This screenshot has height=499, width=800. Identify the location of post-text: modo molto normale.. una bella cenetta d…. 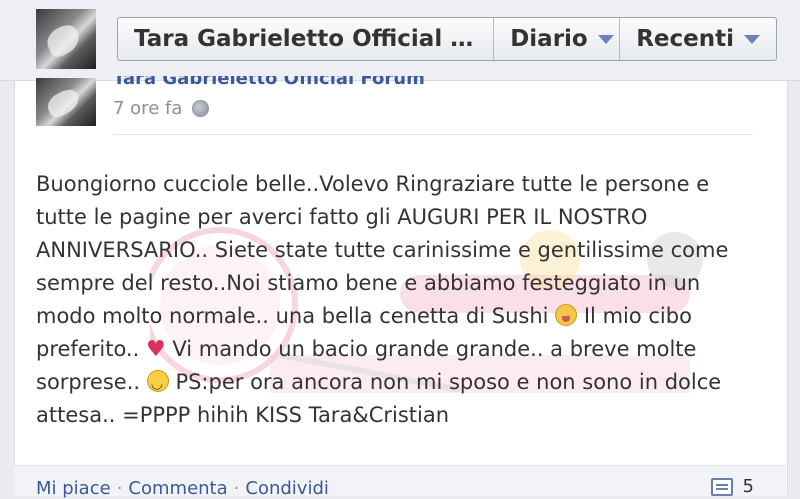
(292, 316).